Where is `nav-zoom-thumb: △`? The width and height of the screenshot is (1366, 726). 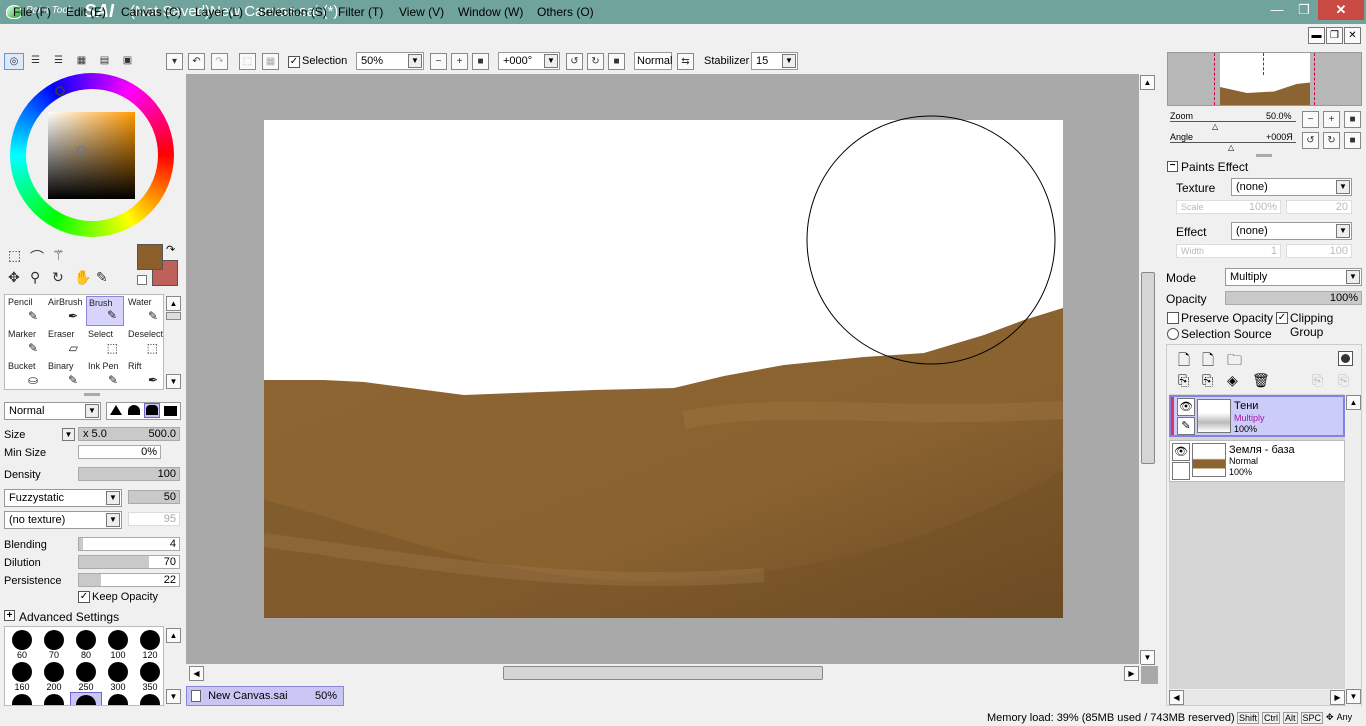
nav-zoom-thumb: △ is located at coordinates (1215, 126).